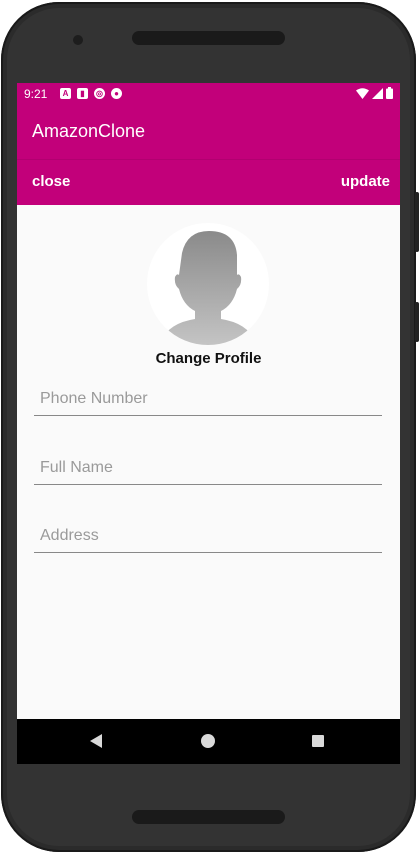 Image resolution: width=419 pixels, height=856 pixels. What do you see at coordinates (99, 93) in the screenshot?
I see `sync-icon: ◎` at bounding box center [99, 93].